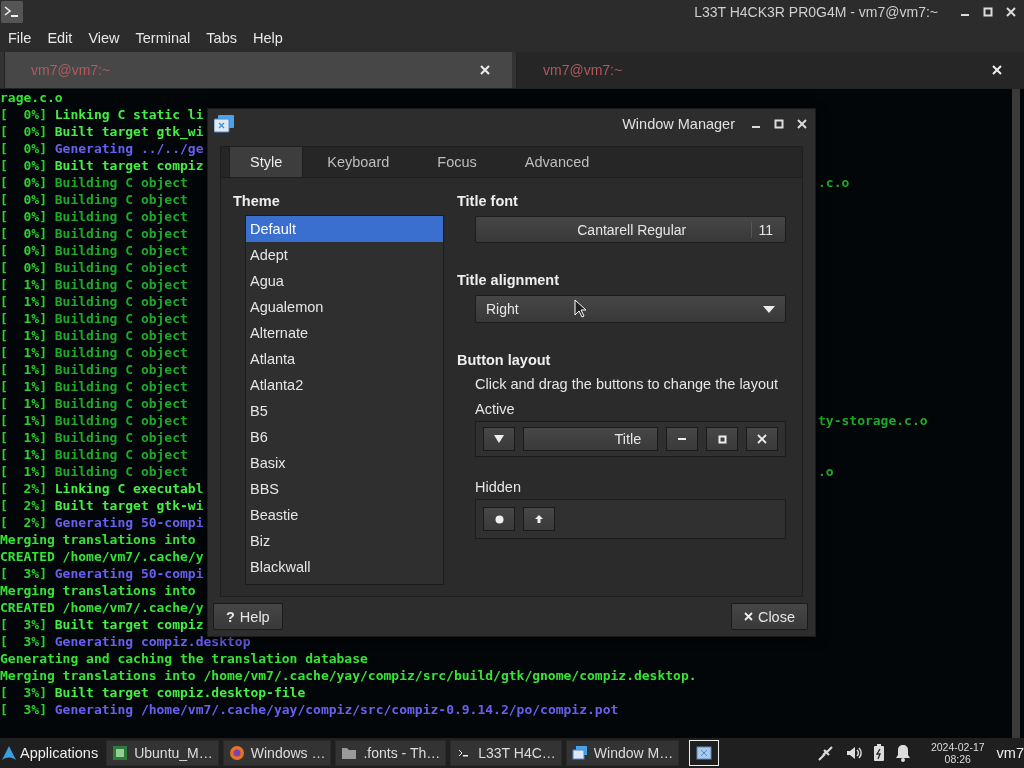 The height and width of the screenshot is (768, 1024). What do you see at coordinates (816, 12) in the screenshot?
I see `window-title: L33T H4CK3R PR0G4M - vm7@vm7:~` at bounding box center [816, 12].